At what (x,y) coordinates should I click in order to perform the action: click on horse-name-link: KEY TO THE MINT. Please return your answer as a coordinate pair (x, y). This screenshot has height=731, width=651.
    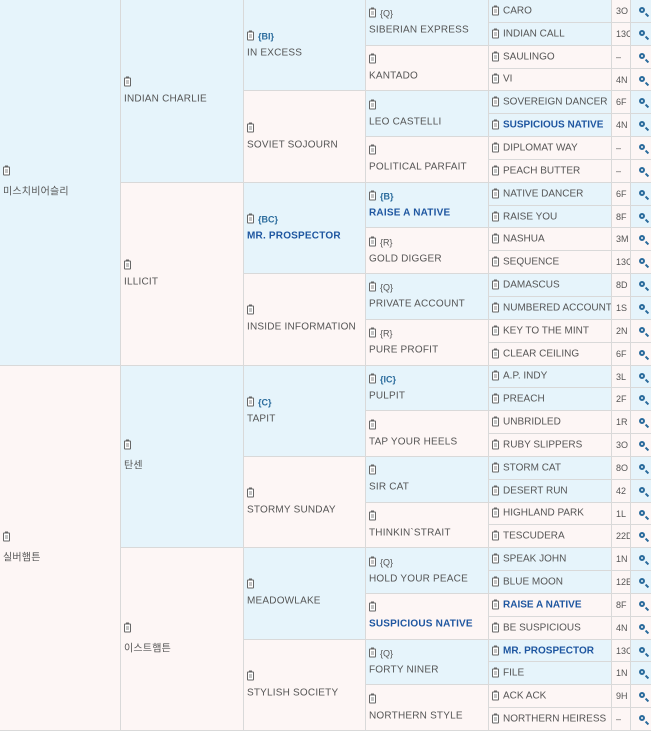
    Looking at the image, I should click on (546, 330).